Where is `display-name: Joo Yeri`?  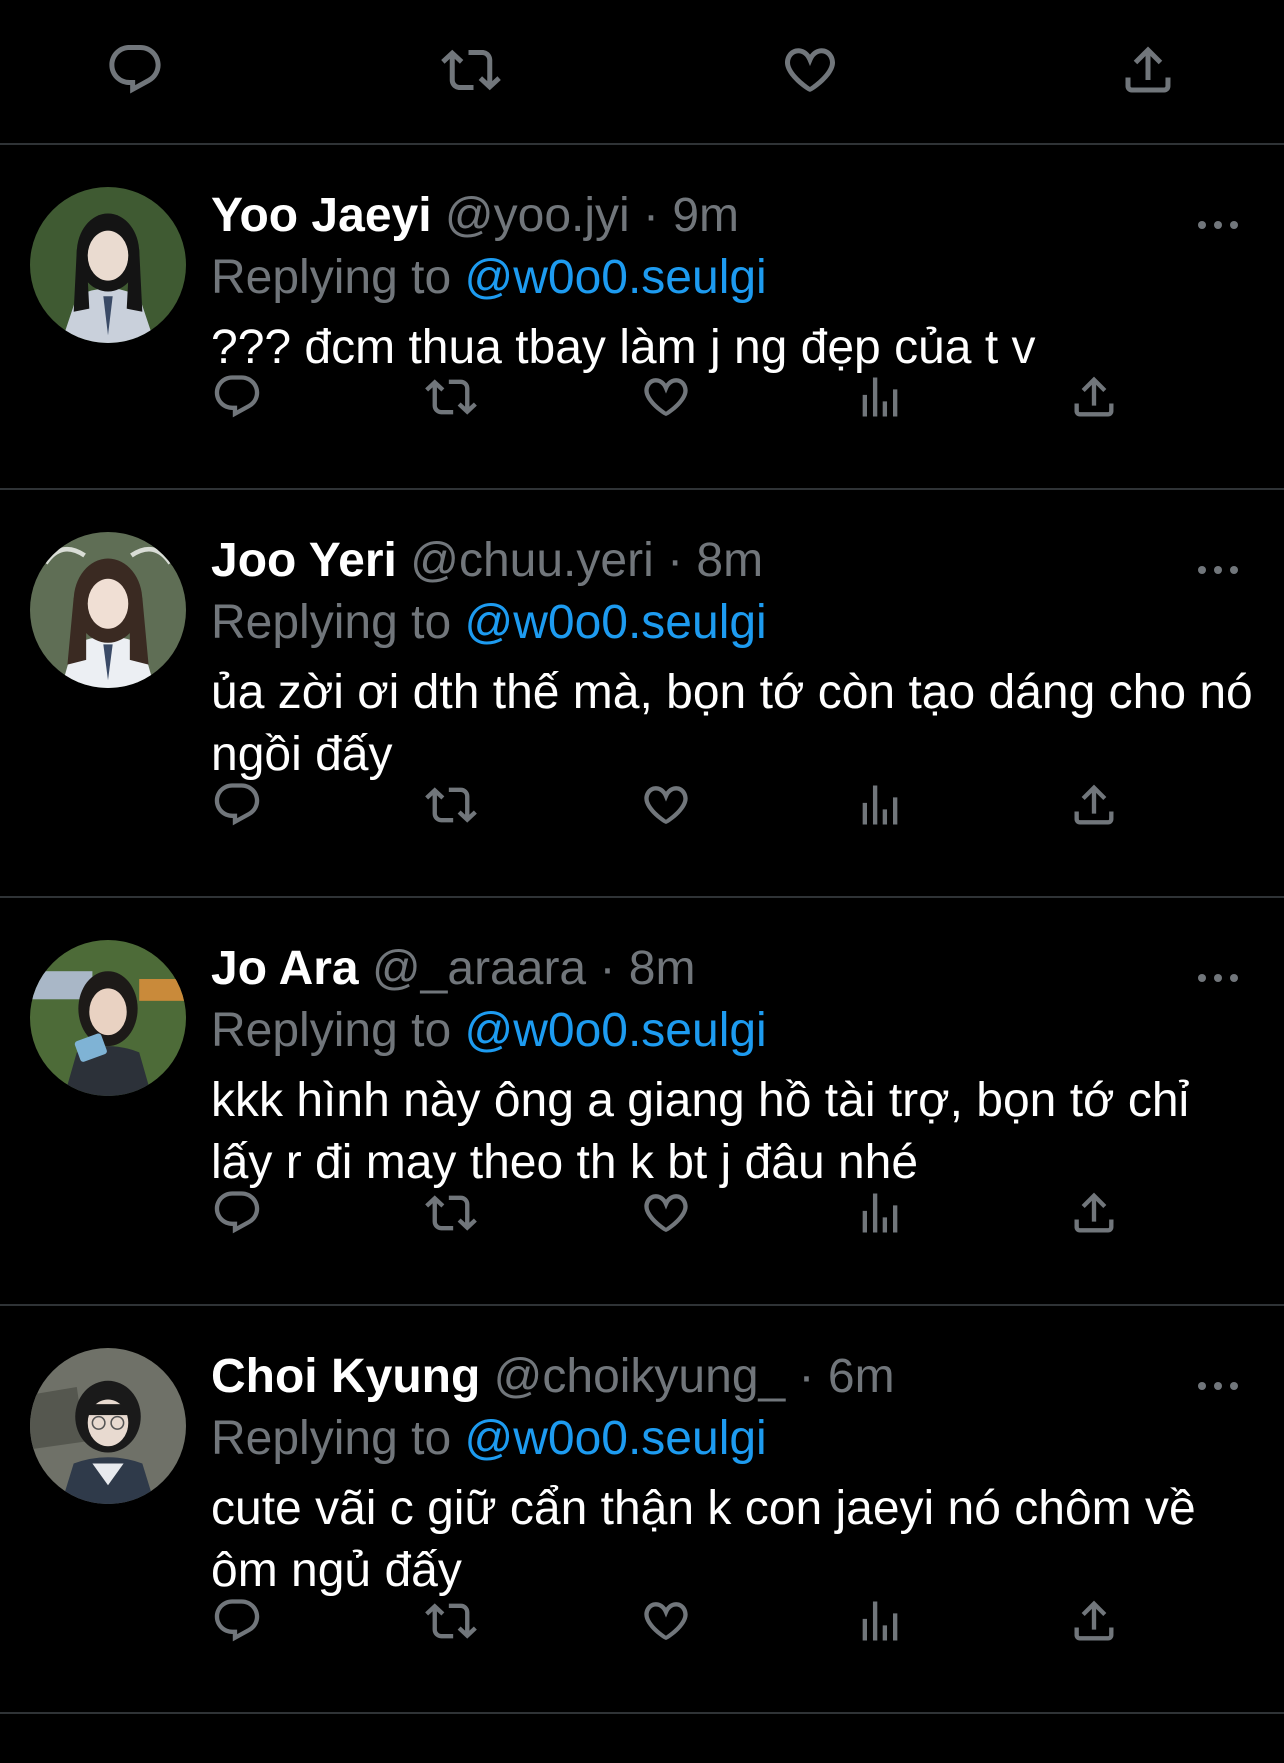 display-name: Joo Yeri is located at coordinates (304, 560).